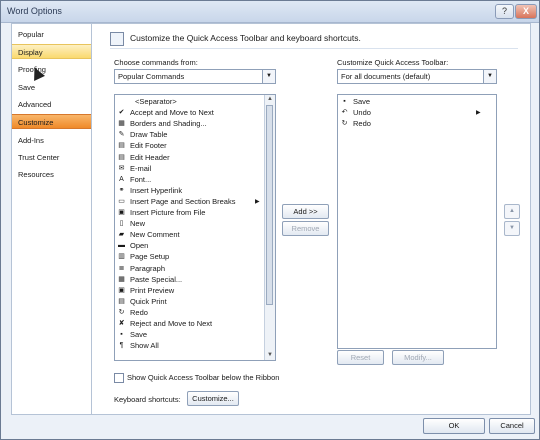  Describe the element at coordinates (121, 235) in the screenshot. I see `comment-icon: ▰` at that location.